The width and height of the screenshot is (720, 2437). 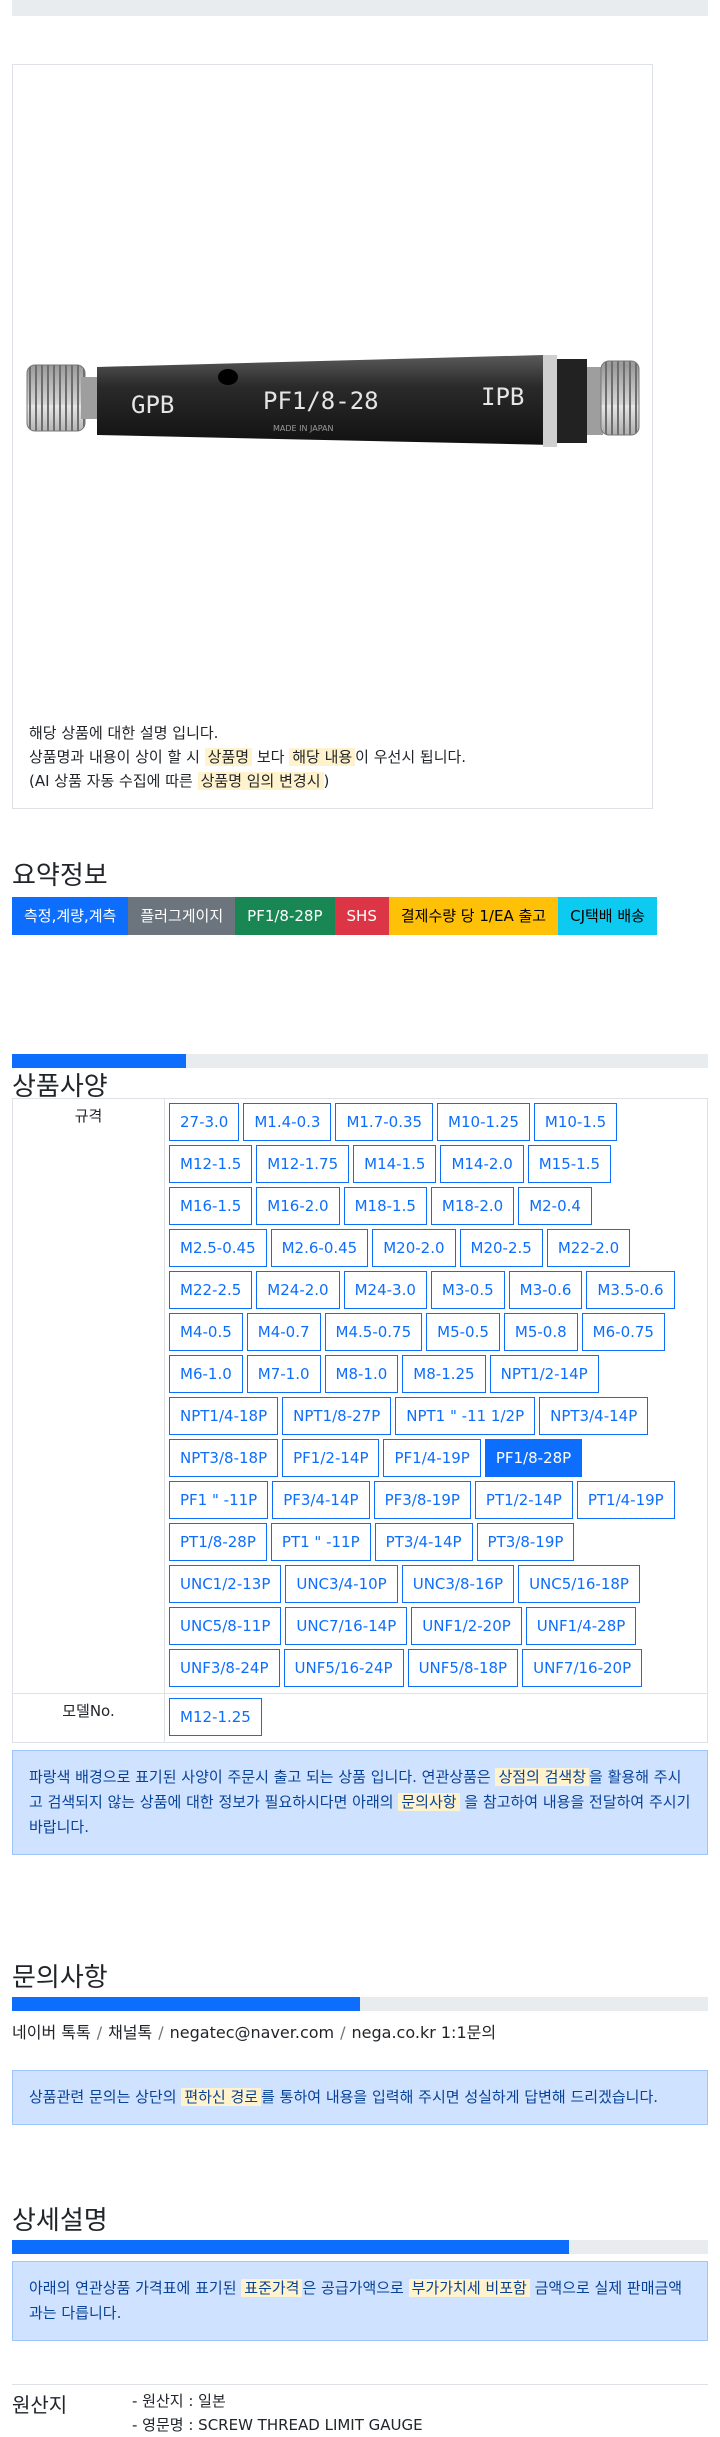 What do you see at coordinates (211, 1164) in the screenshot?
I see `spec-option: M12-1.5` at bounding box center [211, 1164].